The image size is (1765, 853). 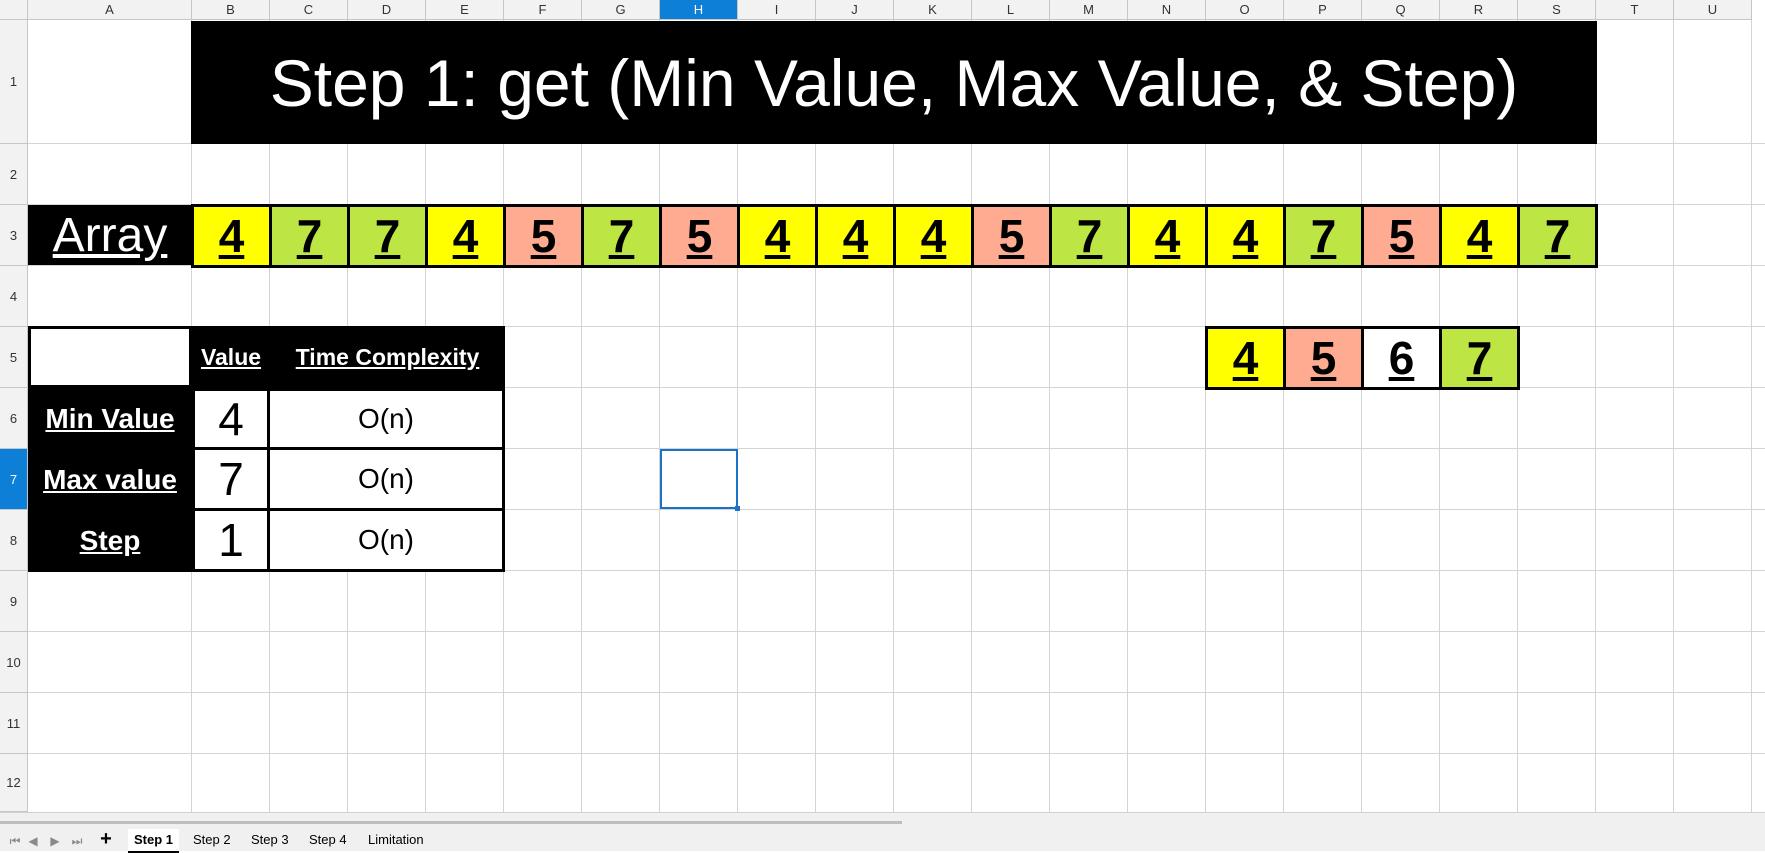 I want to click on column-header-h: H, so click(x=699, y=10).